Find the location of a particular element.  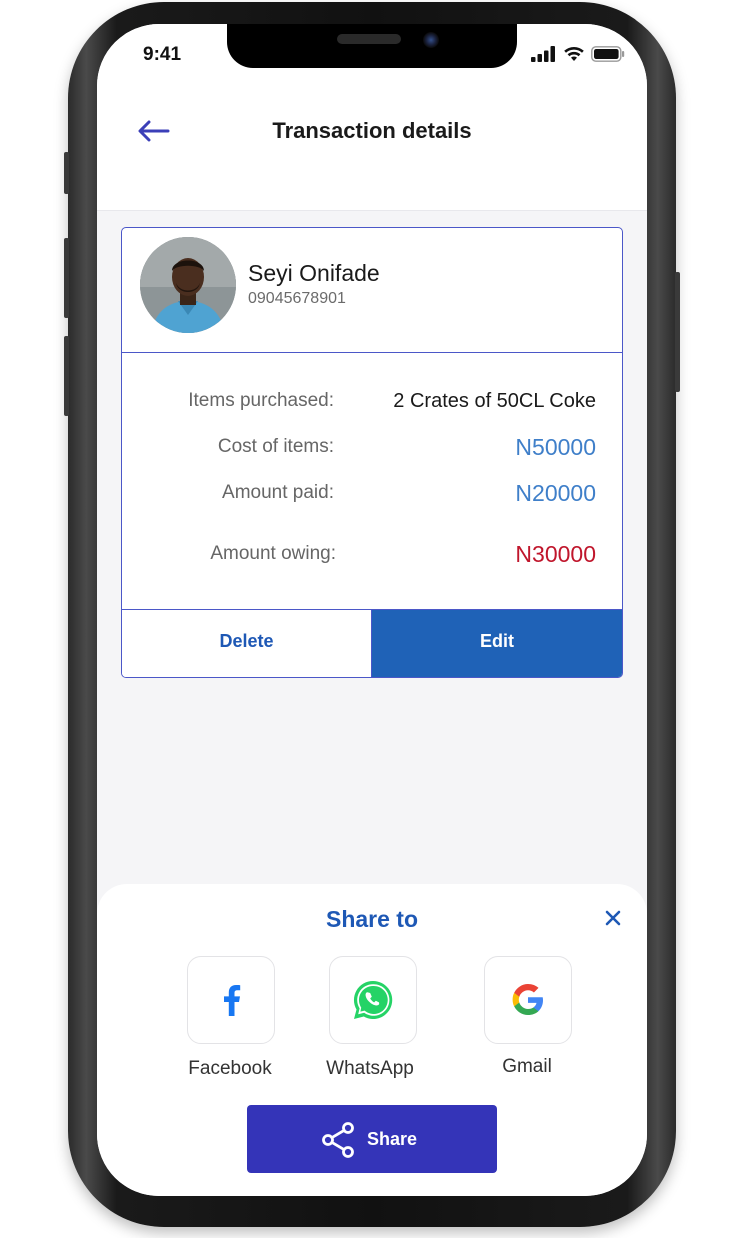

battery-icon is located at coordinates (608, 54).